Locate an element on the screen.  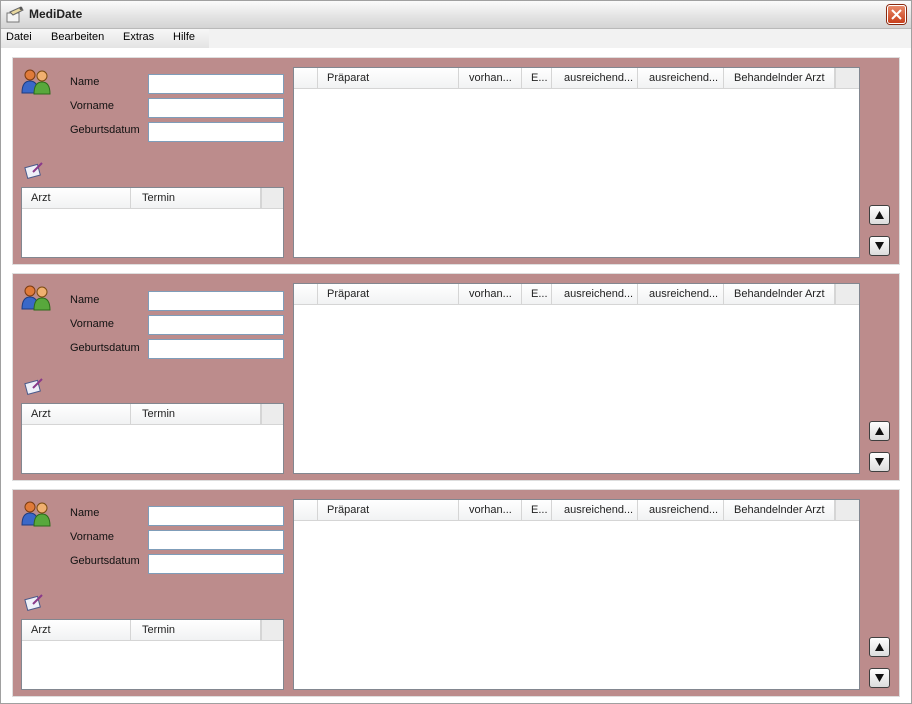
window-title: MediDate is located at coordinates (56, 14).